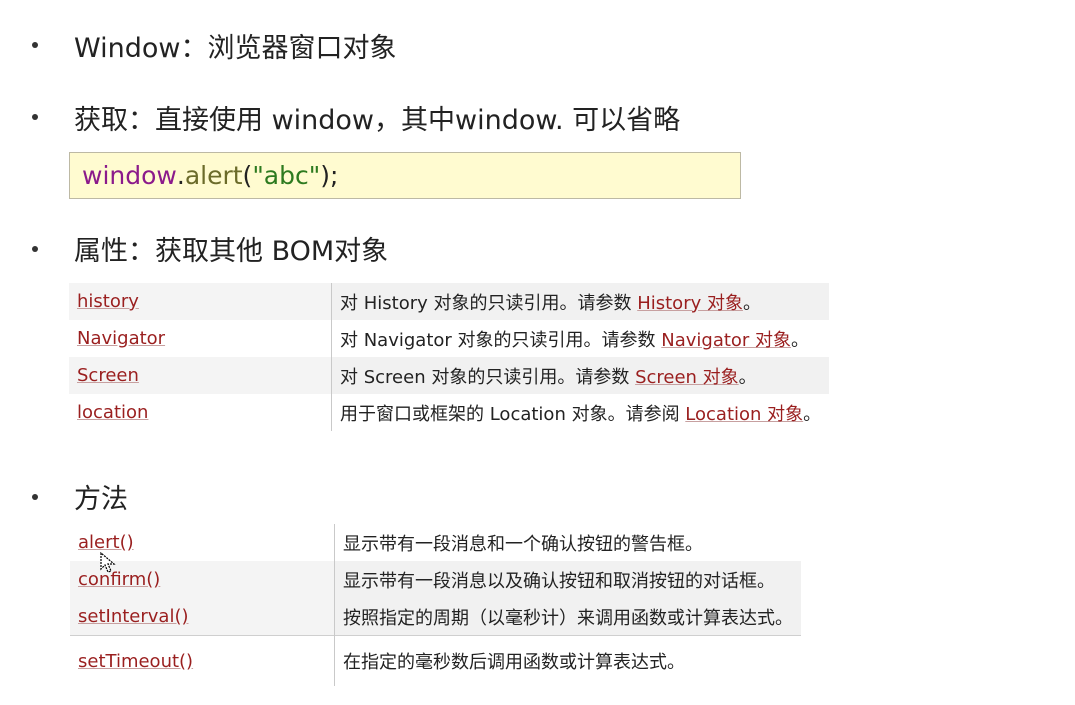 The height and width of the screenshot is (705, 1075). Describe the element at coordinates (405, 175) in the screenshot. I see `code-example: window. alert("abc");` at that location.